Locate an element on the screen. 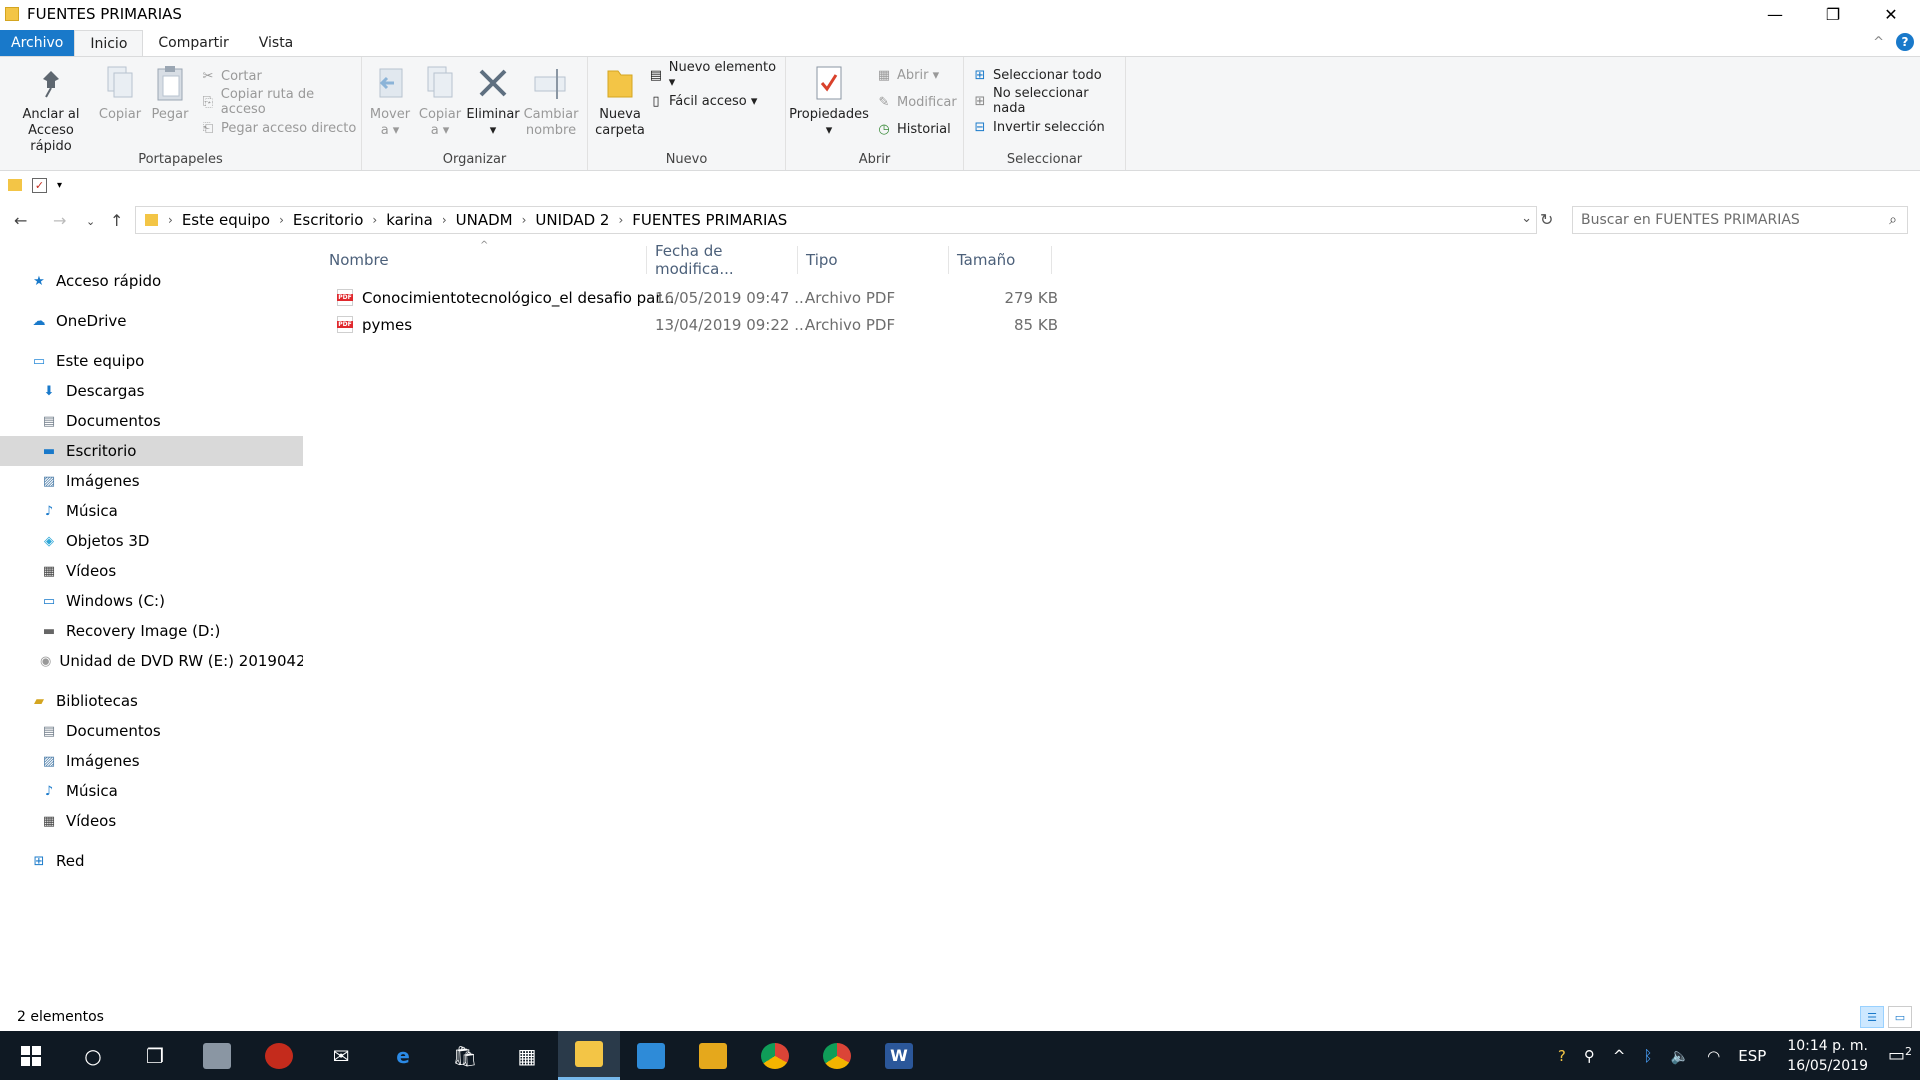 This screenshot has height=1080, width=1920. word-icon: W is located at coordinates (899, 1055).